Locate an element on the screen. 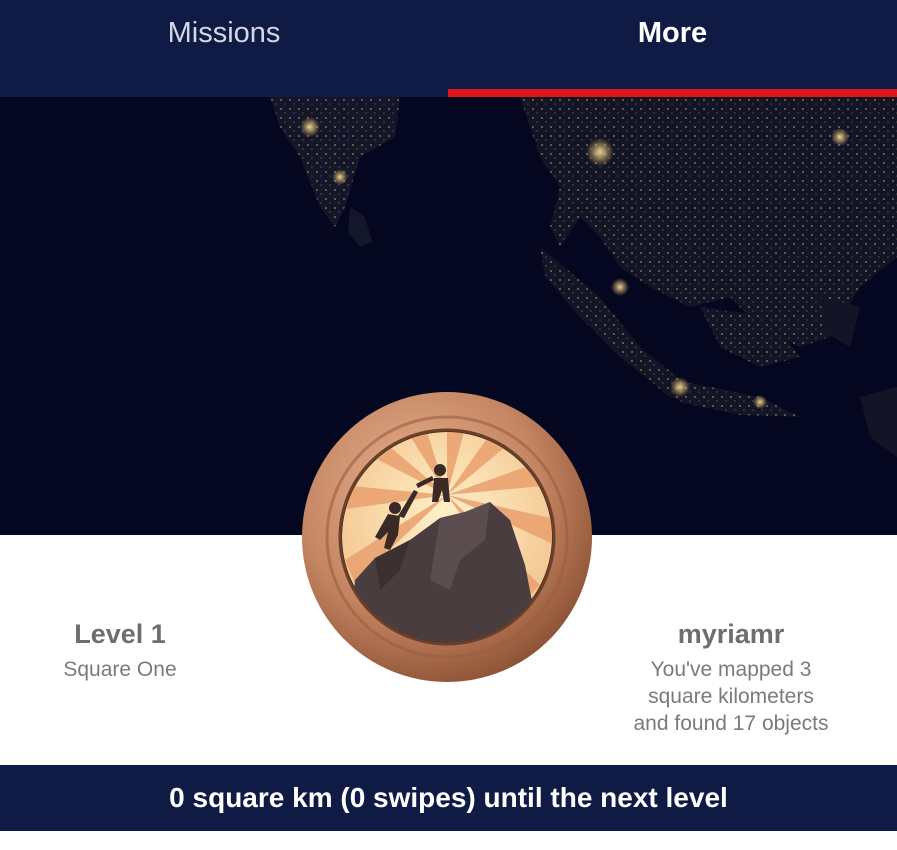 This screenshot has height=850, width=897. tab-more: More is located at coordinates (672, 33).